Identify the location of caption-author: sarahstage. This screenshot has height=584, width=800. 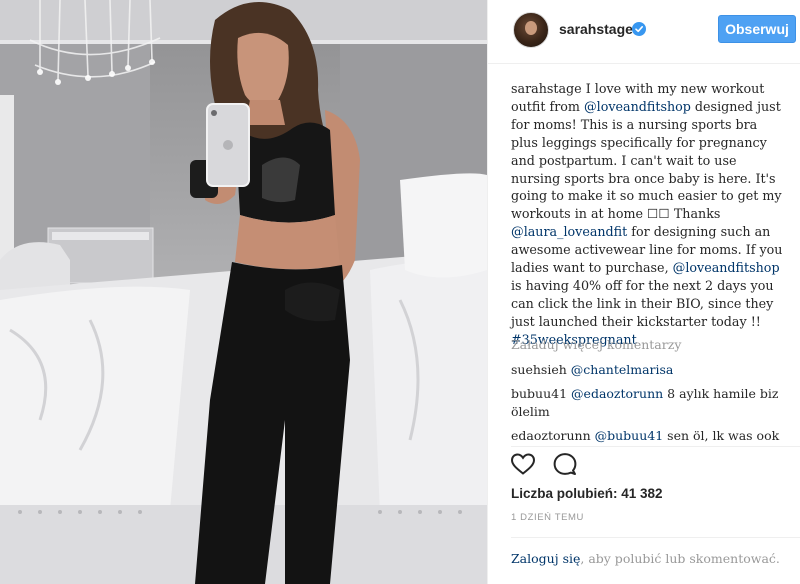
(546, 88).